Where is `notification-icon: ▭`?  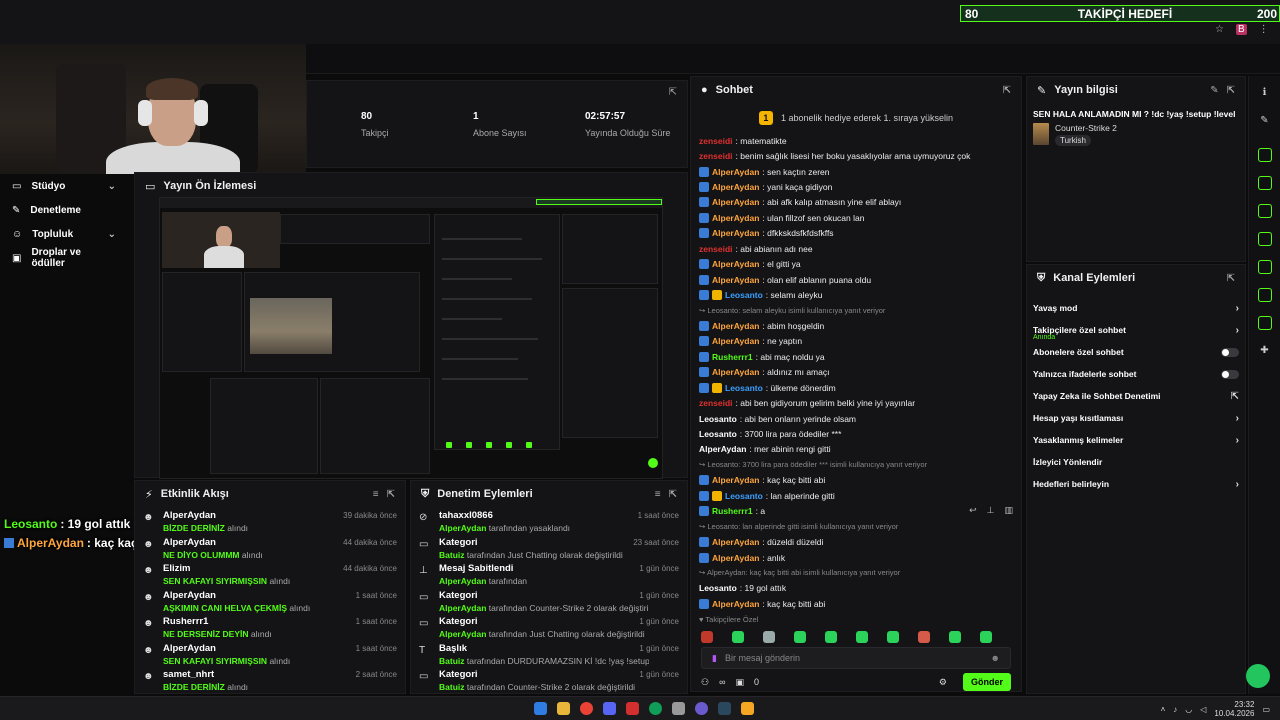
notification-icon: ▭ is located at coordinates (1266, 709).